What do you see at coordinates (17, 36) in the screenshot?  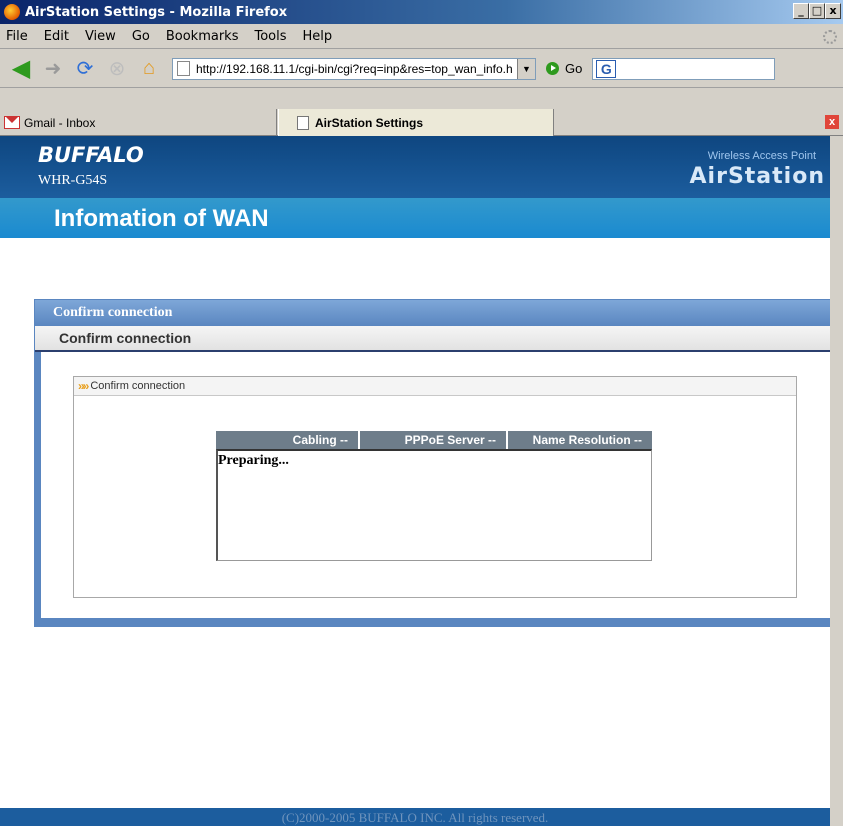 I see `menu-file: File` at bounding box center [17, 36].